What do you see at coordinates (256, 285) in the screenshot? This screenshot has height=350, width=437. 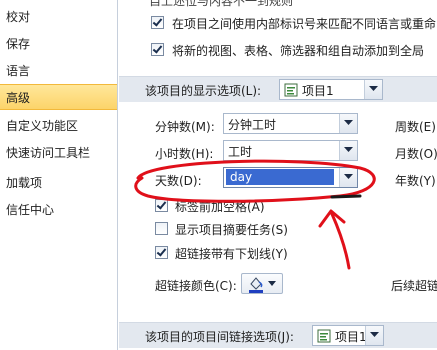 I see `paint-bucket-icon` at bounding box center [256, 285].